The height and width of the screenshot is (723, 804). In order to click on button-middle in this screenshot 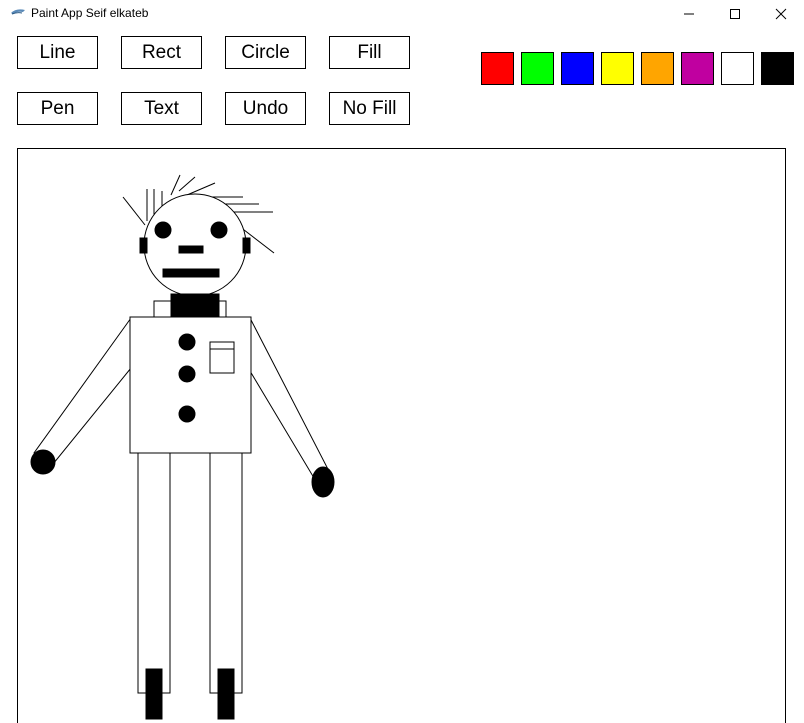, I will do `click(187, 374)`.